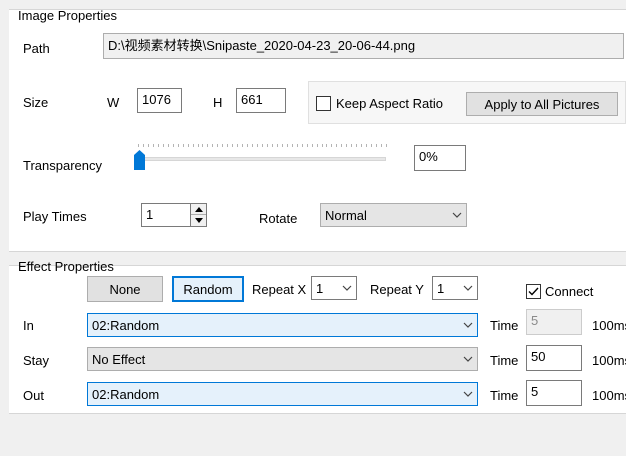 Image resolution: width=626 pixels, height=456 pixels. Describe the element at coordinates (33, 395) in the screenshot. I see `out-label: Out` at that location.